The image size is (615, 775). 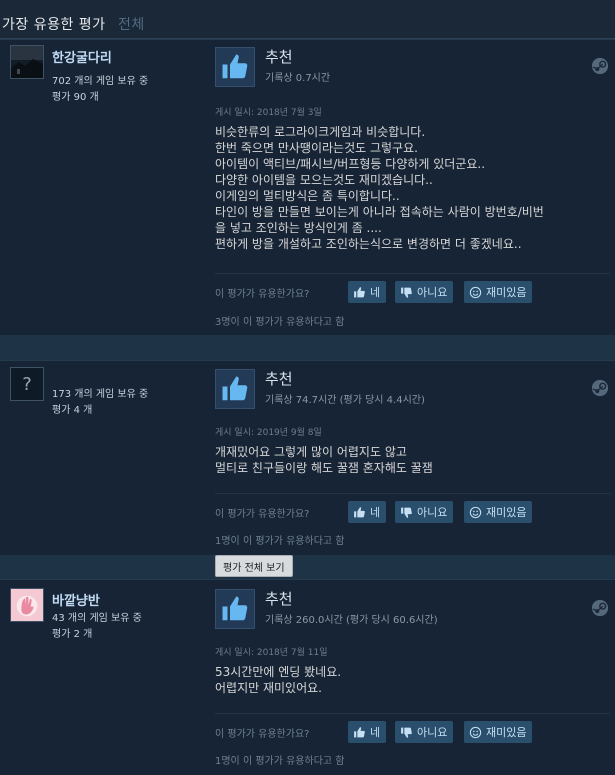 I want to click on author-avatar: ?, so click(x=27, y=384).